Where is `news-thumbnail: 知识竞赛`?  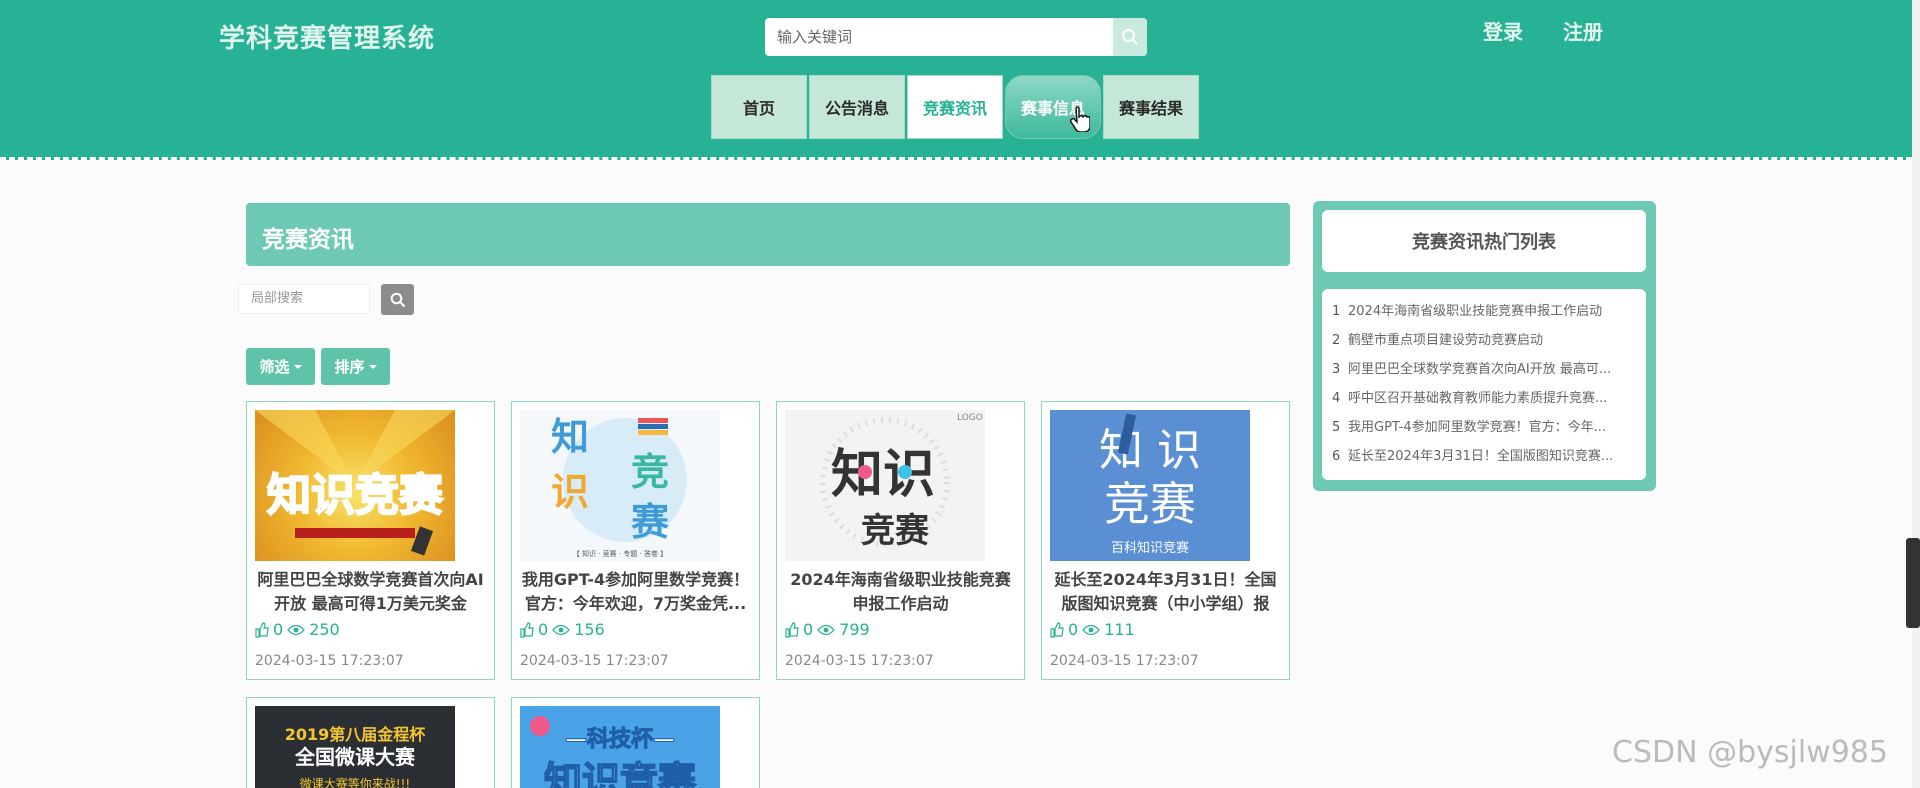 news-thumbnail: 知识竞赛 is located at coordinates (355, 485).